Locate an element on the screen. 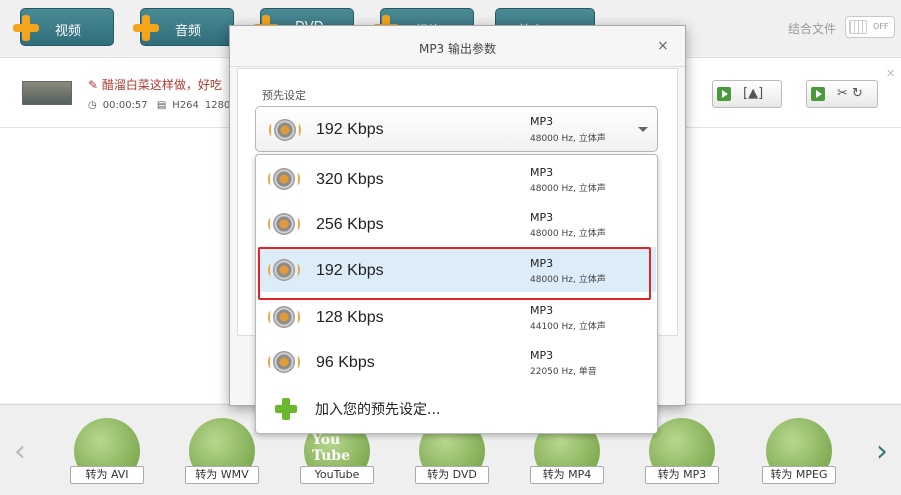 The width and height of the screenshot is (901, 495). watermark-button: [▲] is located at coordinates (747, 94).